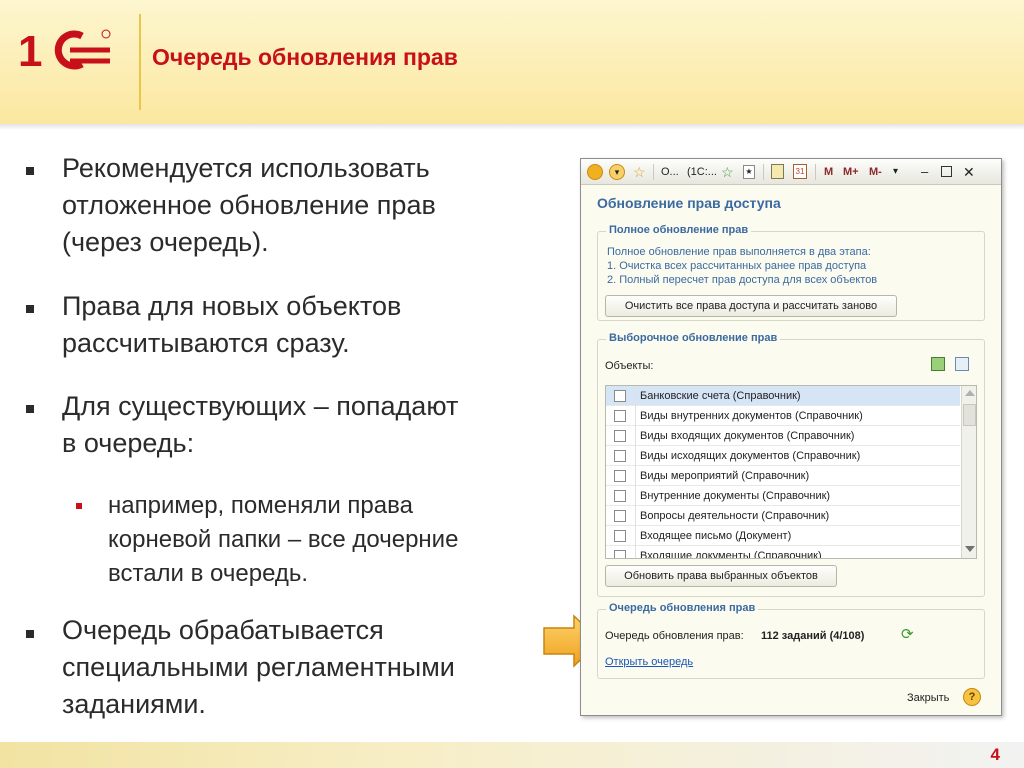 The width and height of the screenshot is (1024, 768). Describe the element at coordinates (249, 205) in the screenshot. I see `bullet-1-line-2: отложенное обновление прав` at that location.